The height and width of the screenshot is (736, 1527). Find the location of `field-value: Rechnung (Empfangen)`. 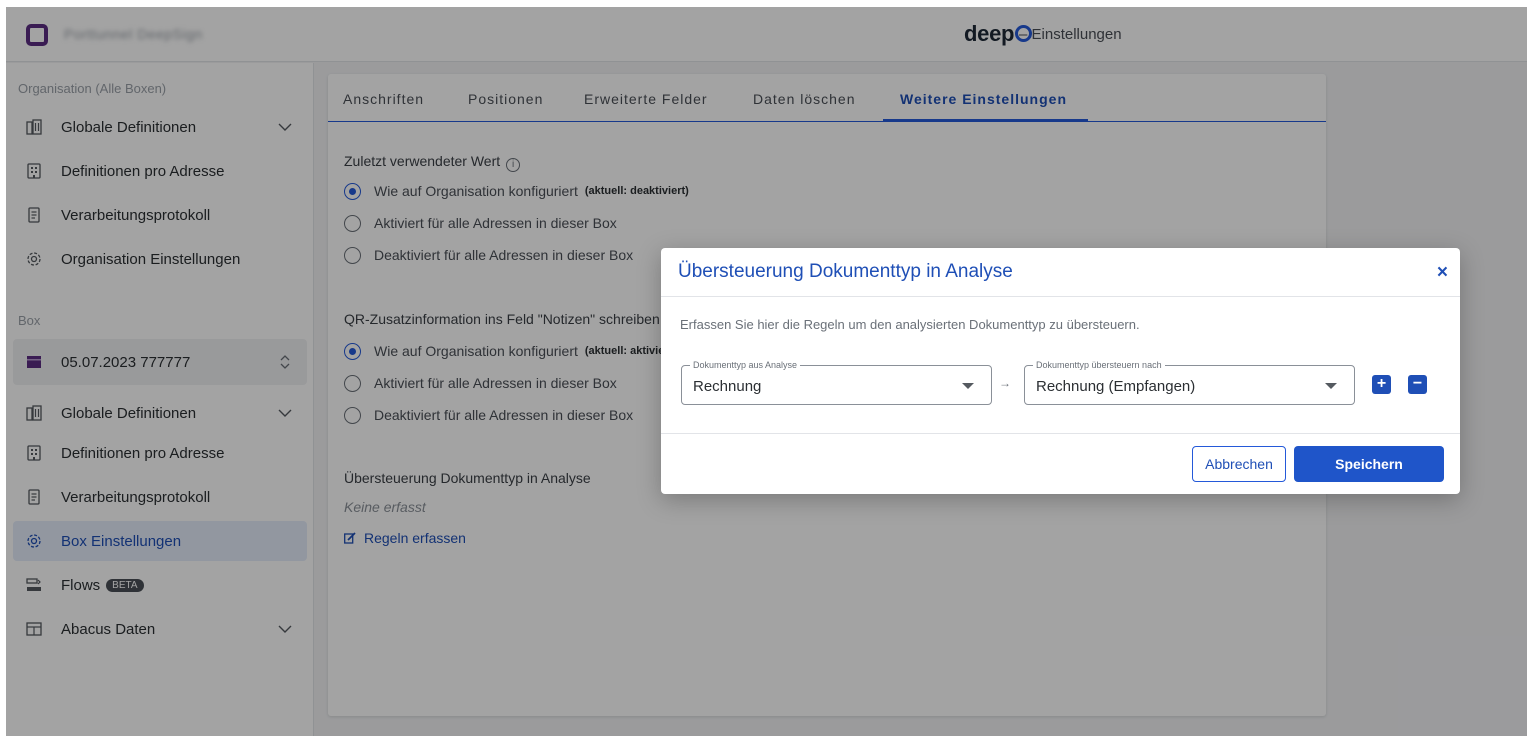

field-value: Rechnung (Empfangen) is located at coordinates (1116, 386).